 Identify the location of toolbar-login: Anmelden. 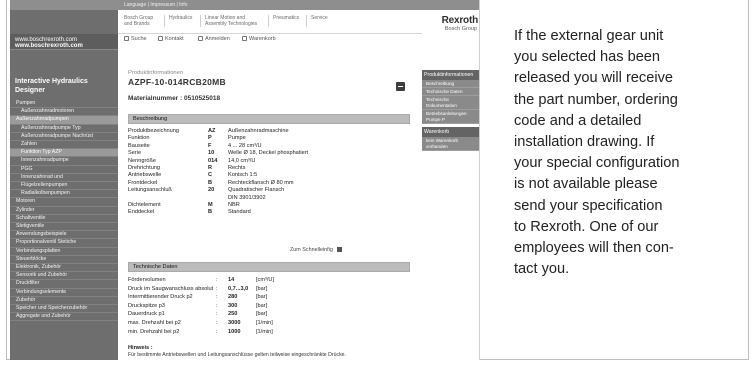
(214, 39).